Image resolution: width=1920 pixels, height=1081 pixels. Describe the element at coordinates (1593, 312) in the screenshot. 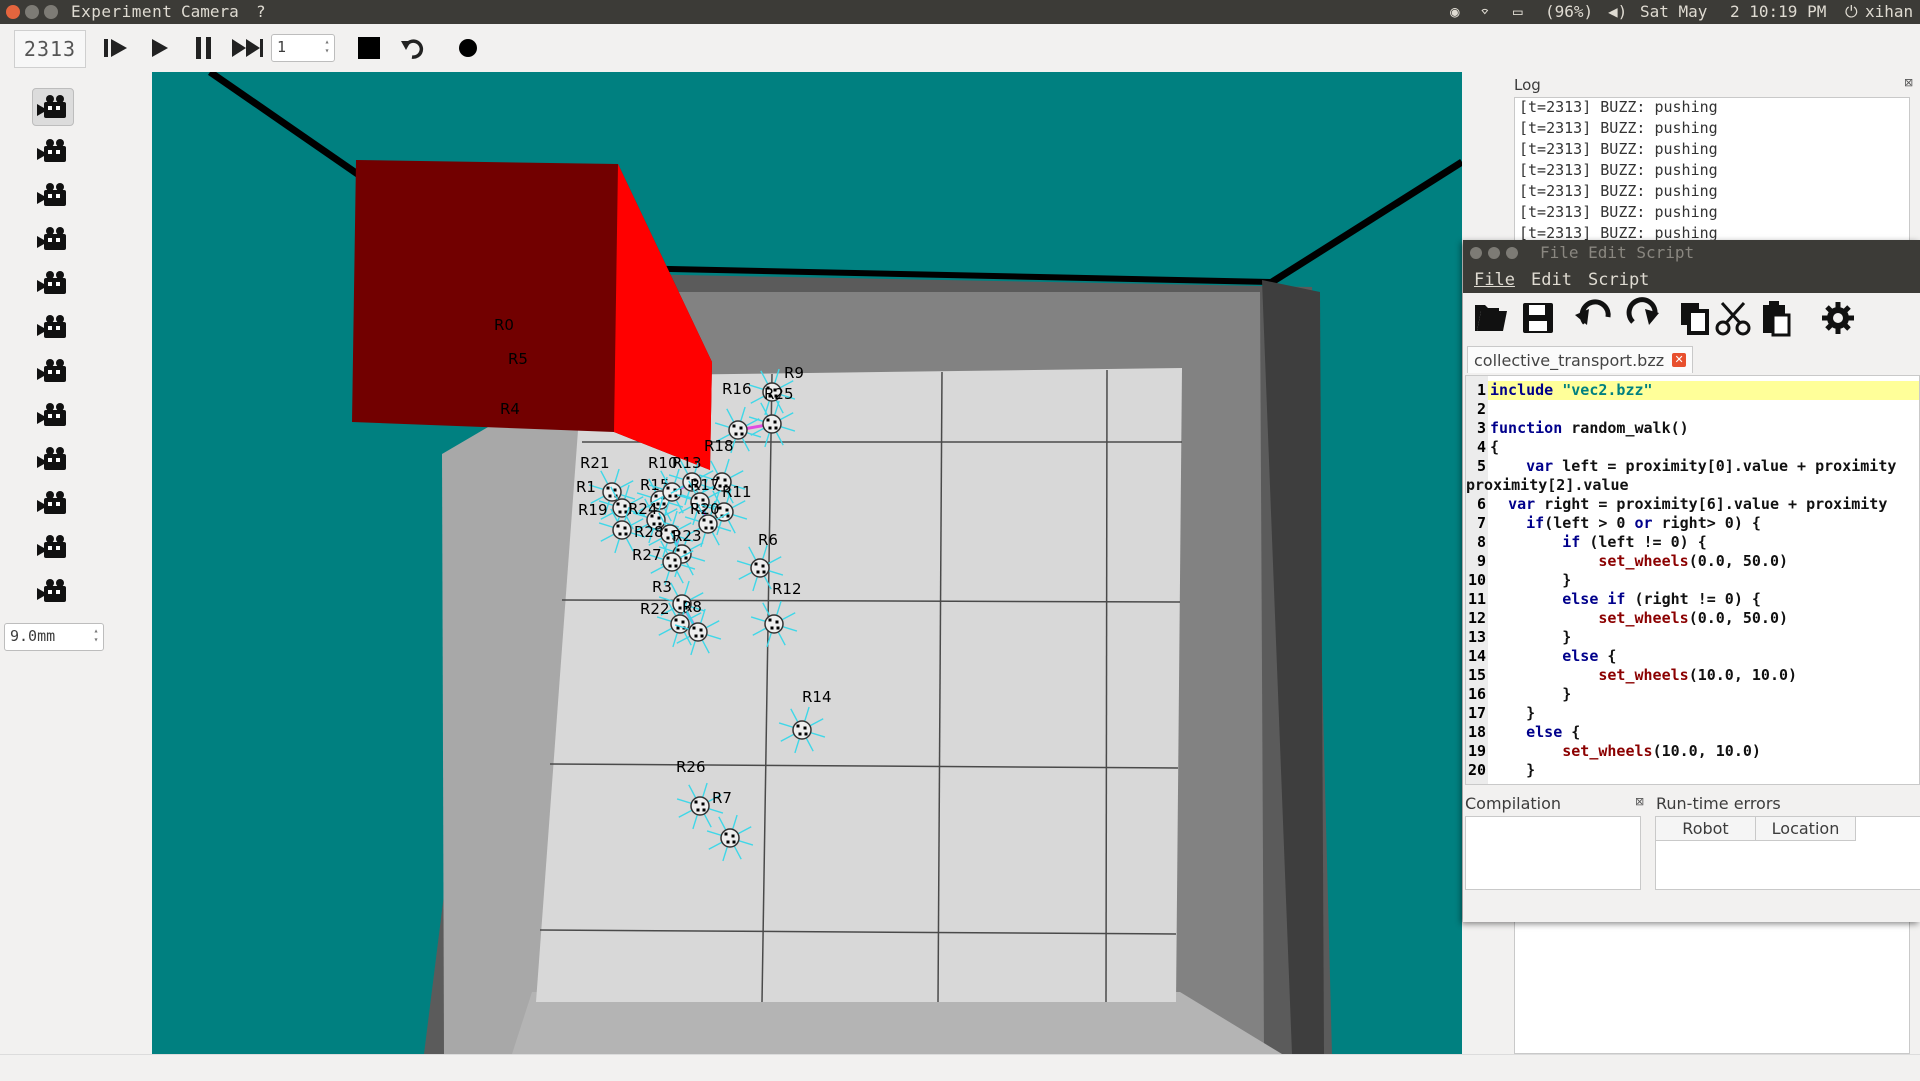

I see `undo-icon` at that location.